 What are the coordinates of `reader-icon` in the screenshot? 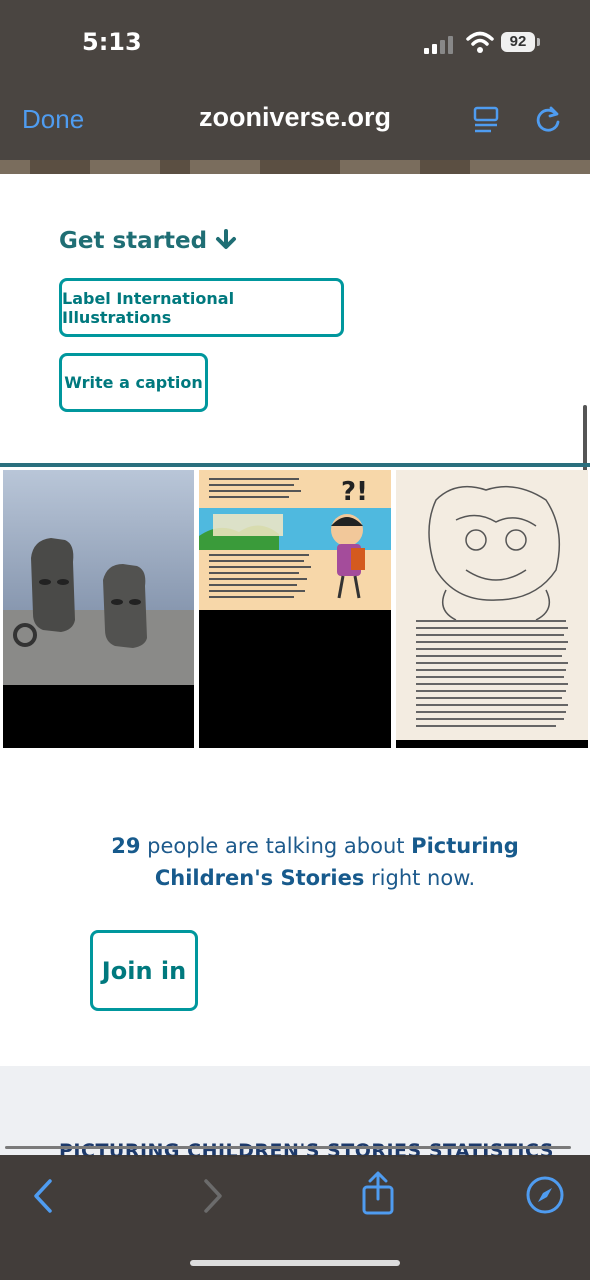 It's located at (486, 120).